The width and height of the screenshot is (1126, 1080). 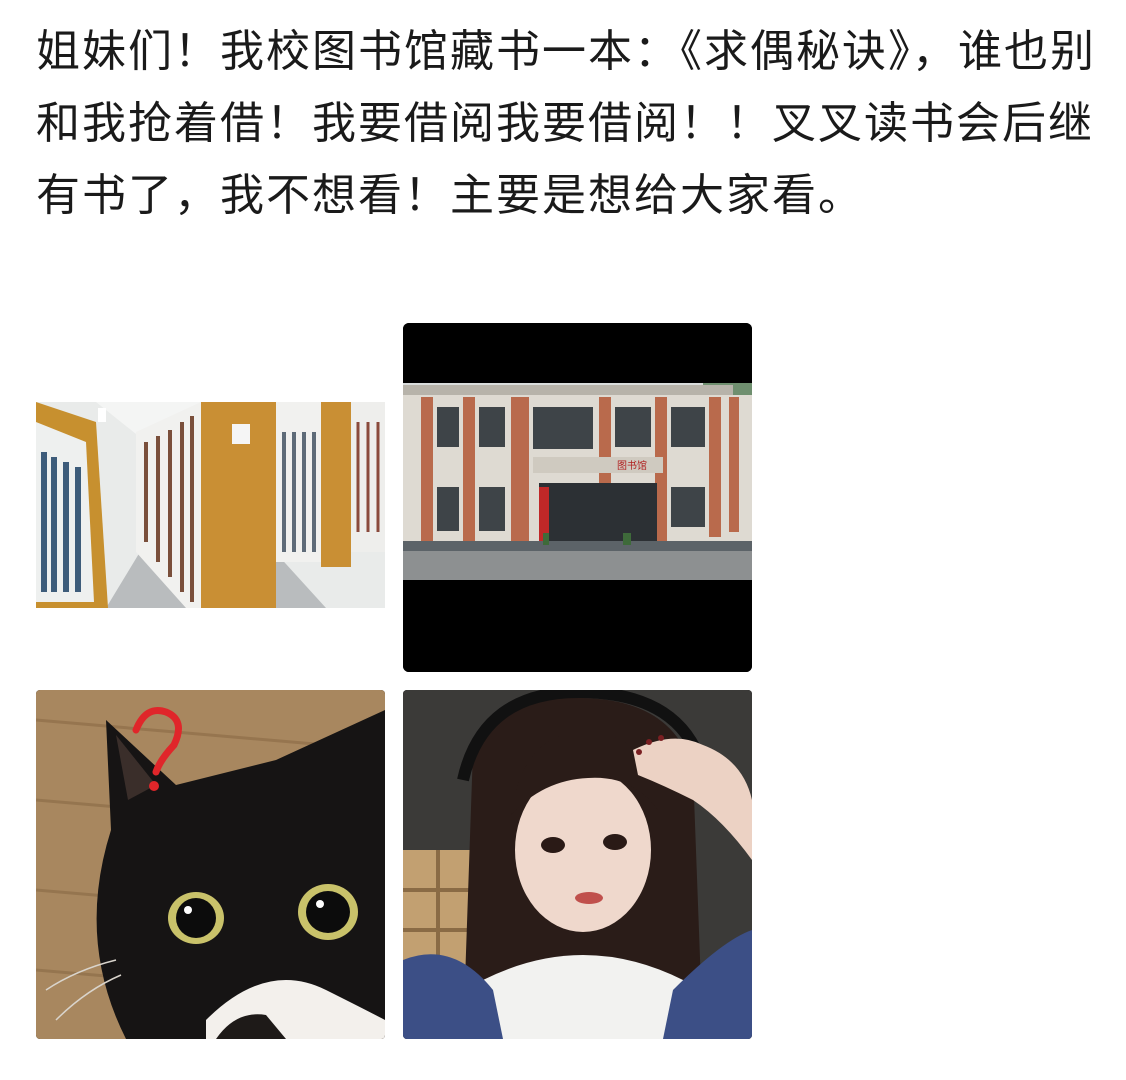 I want to click on library-building-image: 图书馆, so click(x=577, y=497).